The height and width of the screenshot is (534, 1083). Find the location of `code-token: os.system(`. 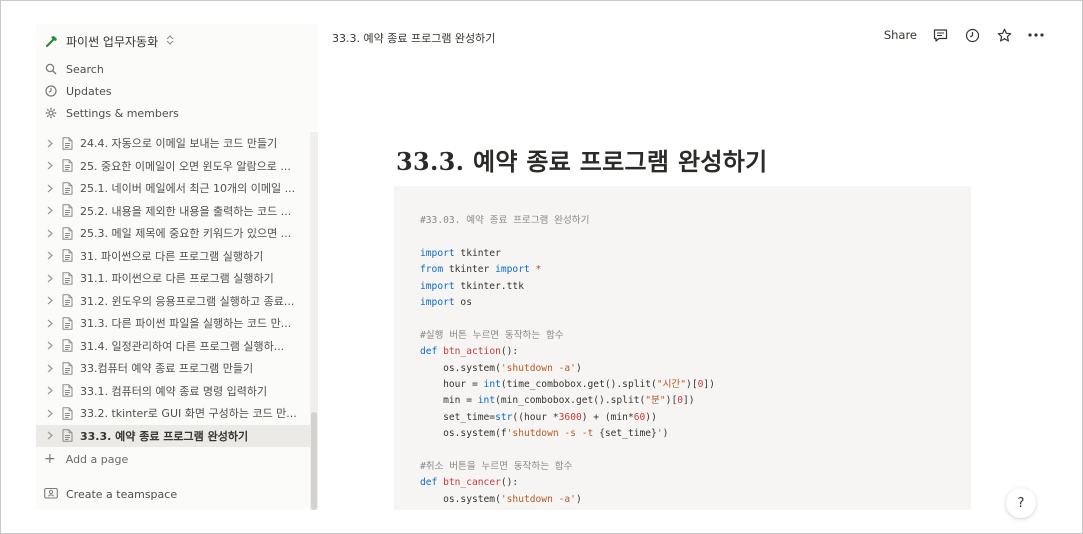

code-token: os.system( is located at coordinates (460, 368).